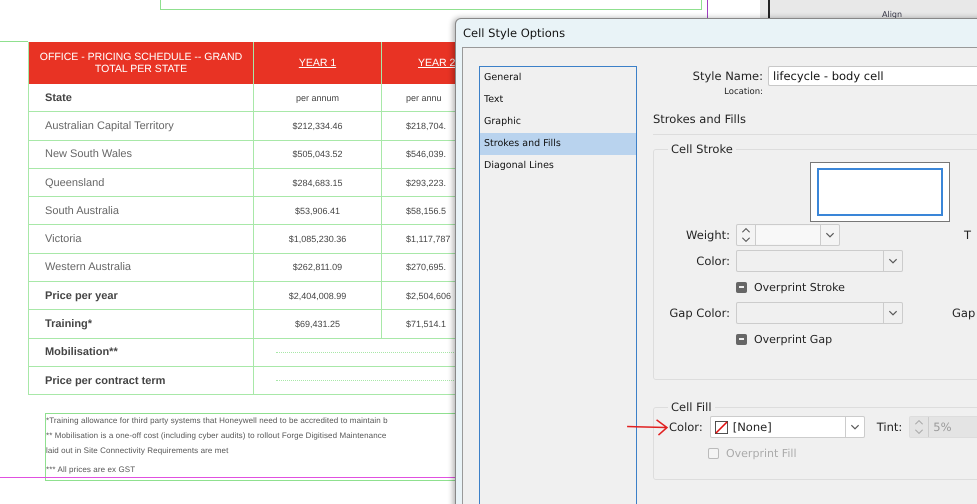  I want to click on checkbox-label: Overprint Stroke, so click(799, 287).